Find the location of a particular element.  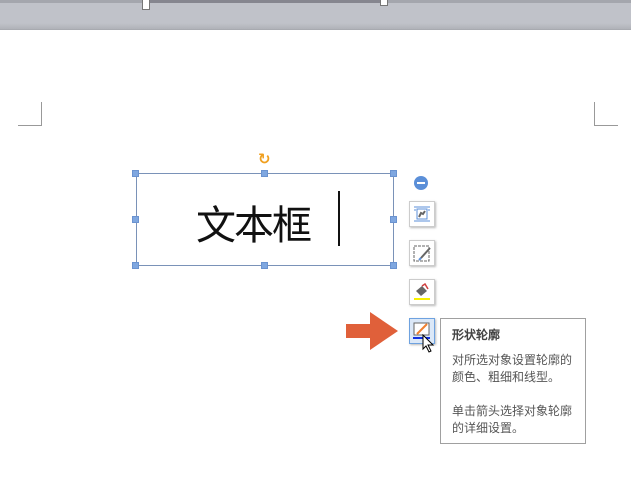

rotate-handle-icon: ↻ is located at coordinates (264, 159).